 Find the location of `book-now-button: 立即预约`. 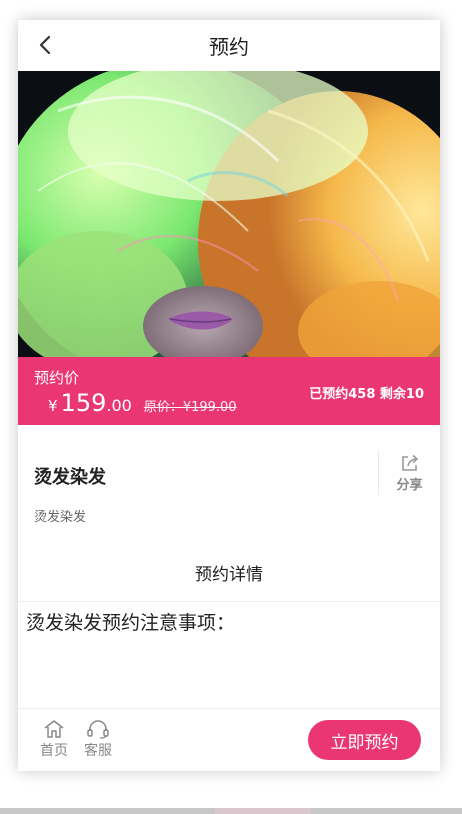

book-now-button: 立即预约 is located at coordinates (364, 740).